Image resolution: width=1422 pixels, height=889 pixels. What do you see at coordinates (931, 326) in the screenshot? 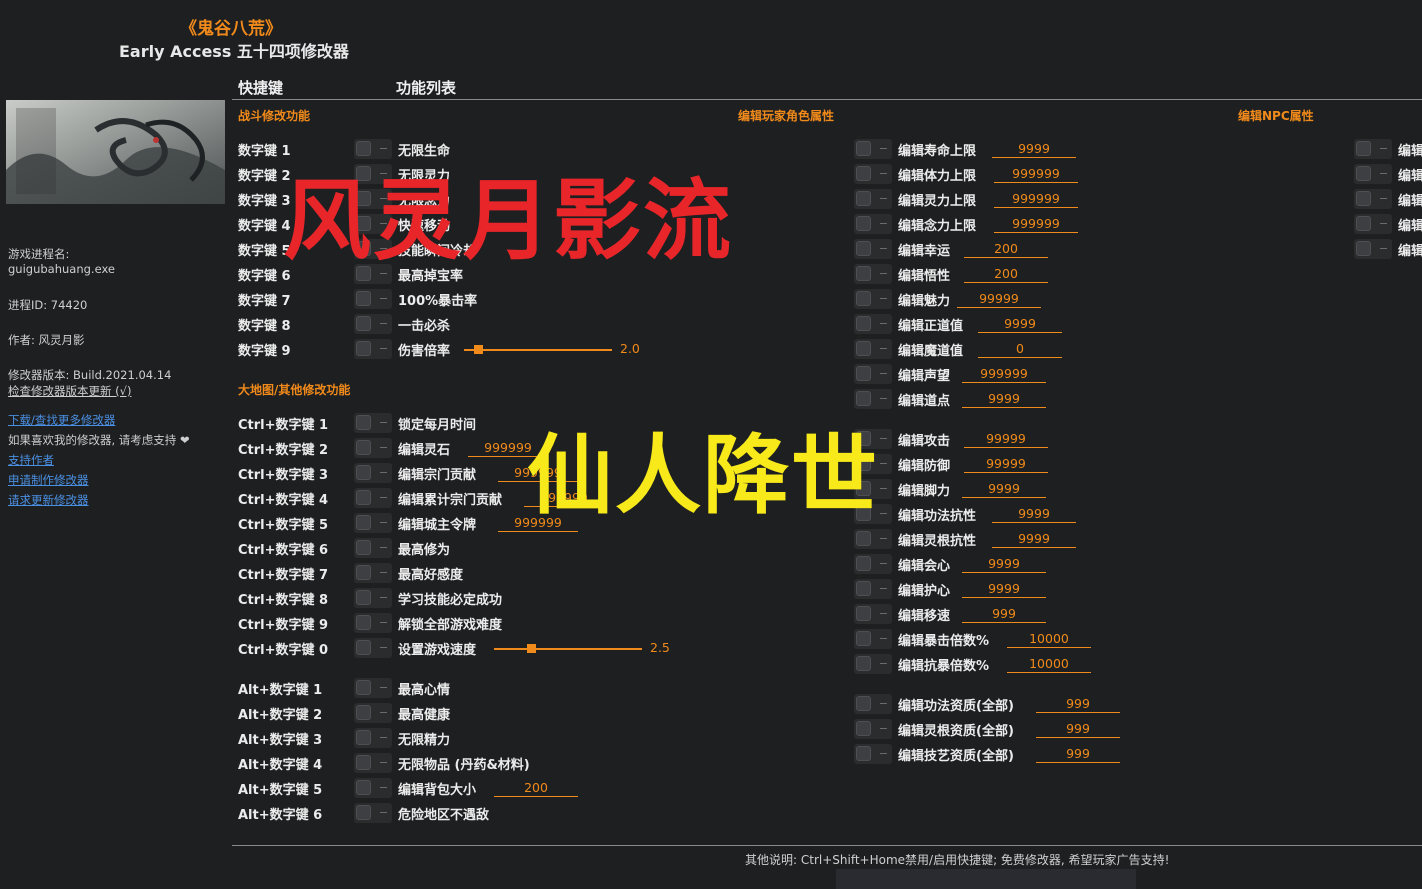
I see `player-attr-label: 编辑正道值` at bounding box center [931, 326].